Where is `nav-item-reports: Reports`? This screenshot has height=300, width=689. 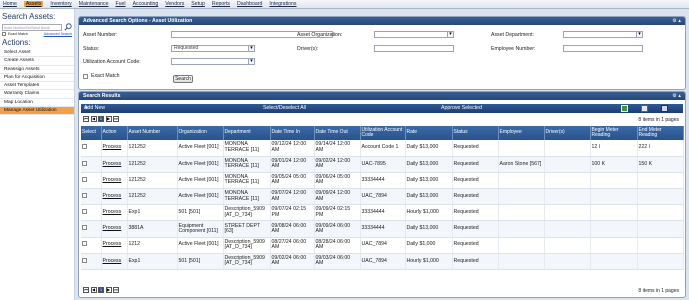 nav-item-reports: Reports is located at coordinates (221, 4).